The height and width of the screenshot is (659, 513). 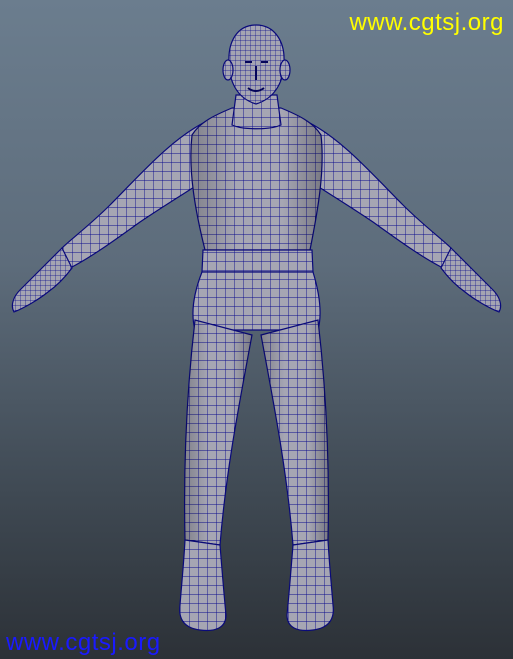 I want to click on waistband, so click(x=257, y=261).